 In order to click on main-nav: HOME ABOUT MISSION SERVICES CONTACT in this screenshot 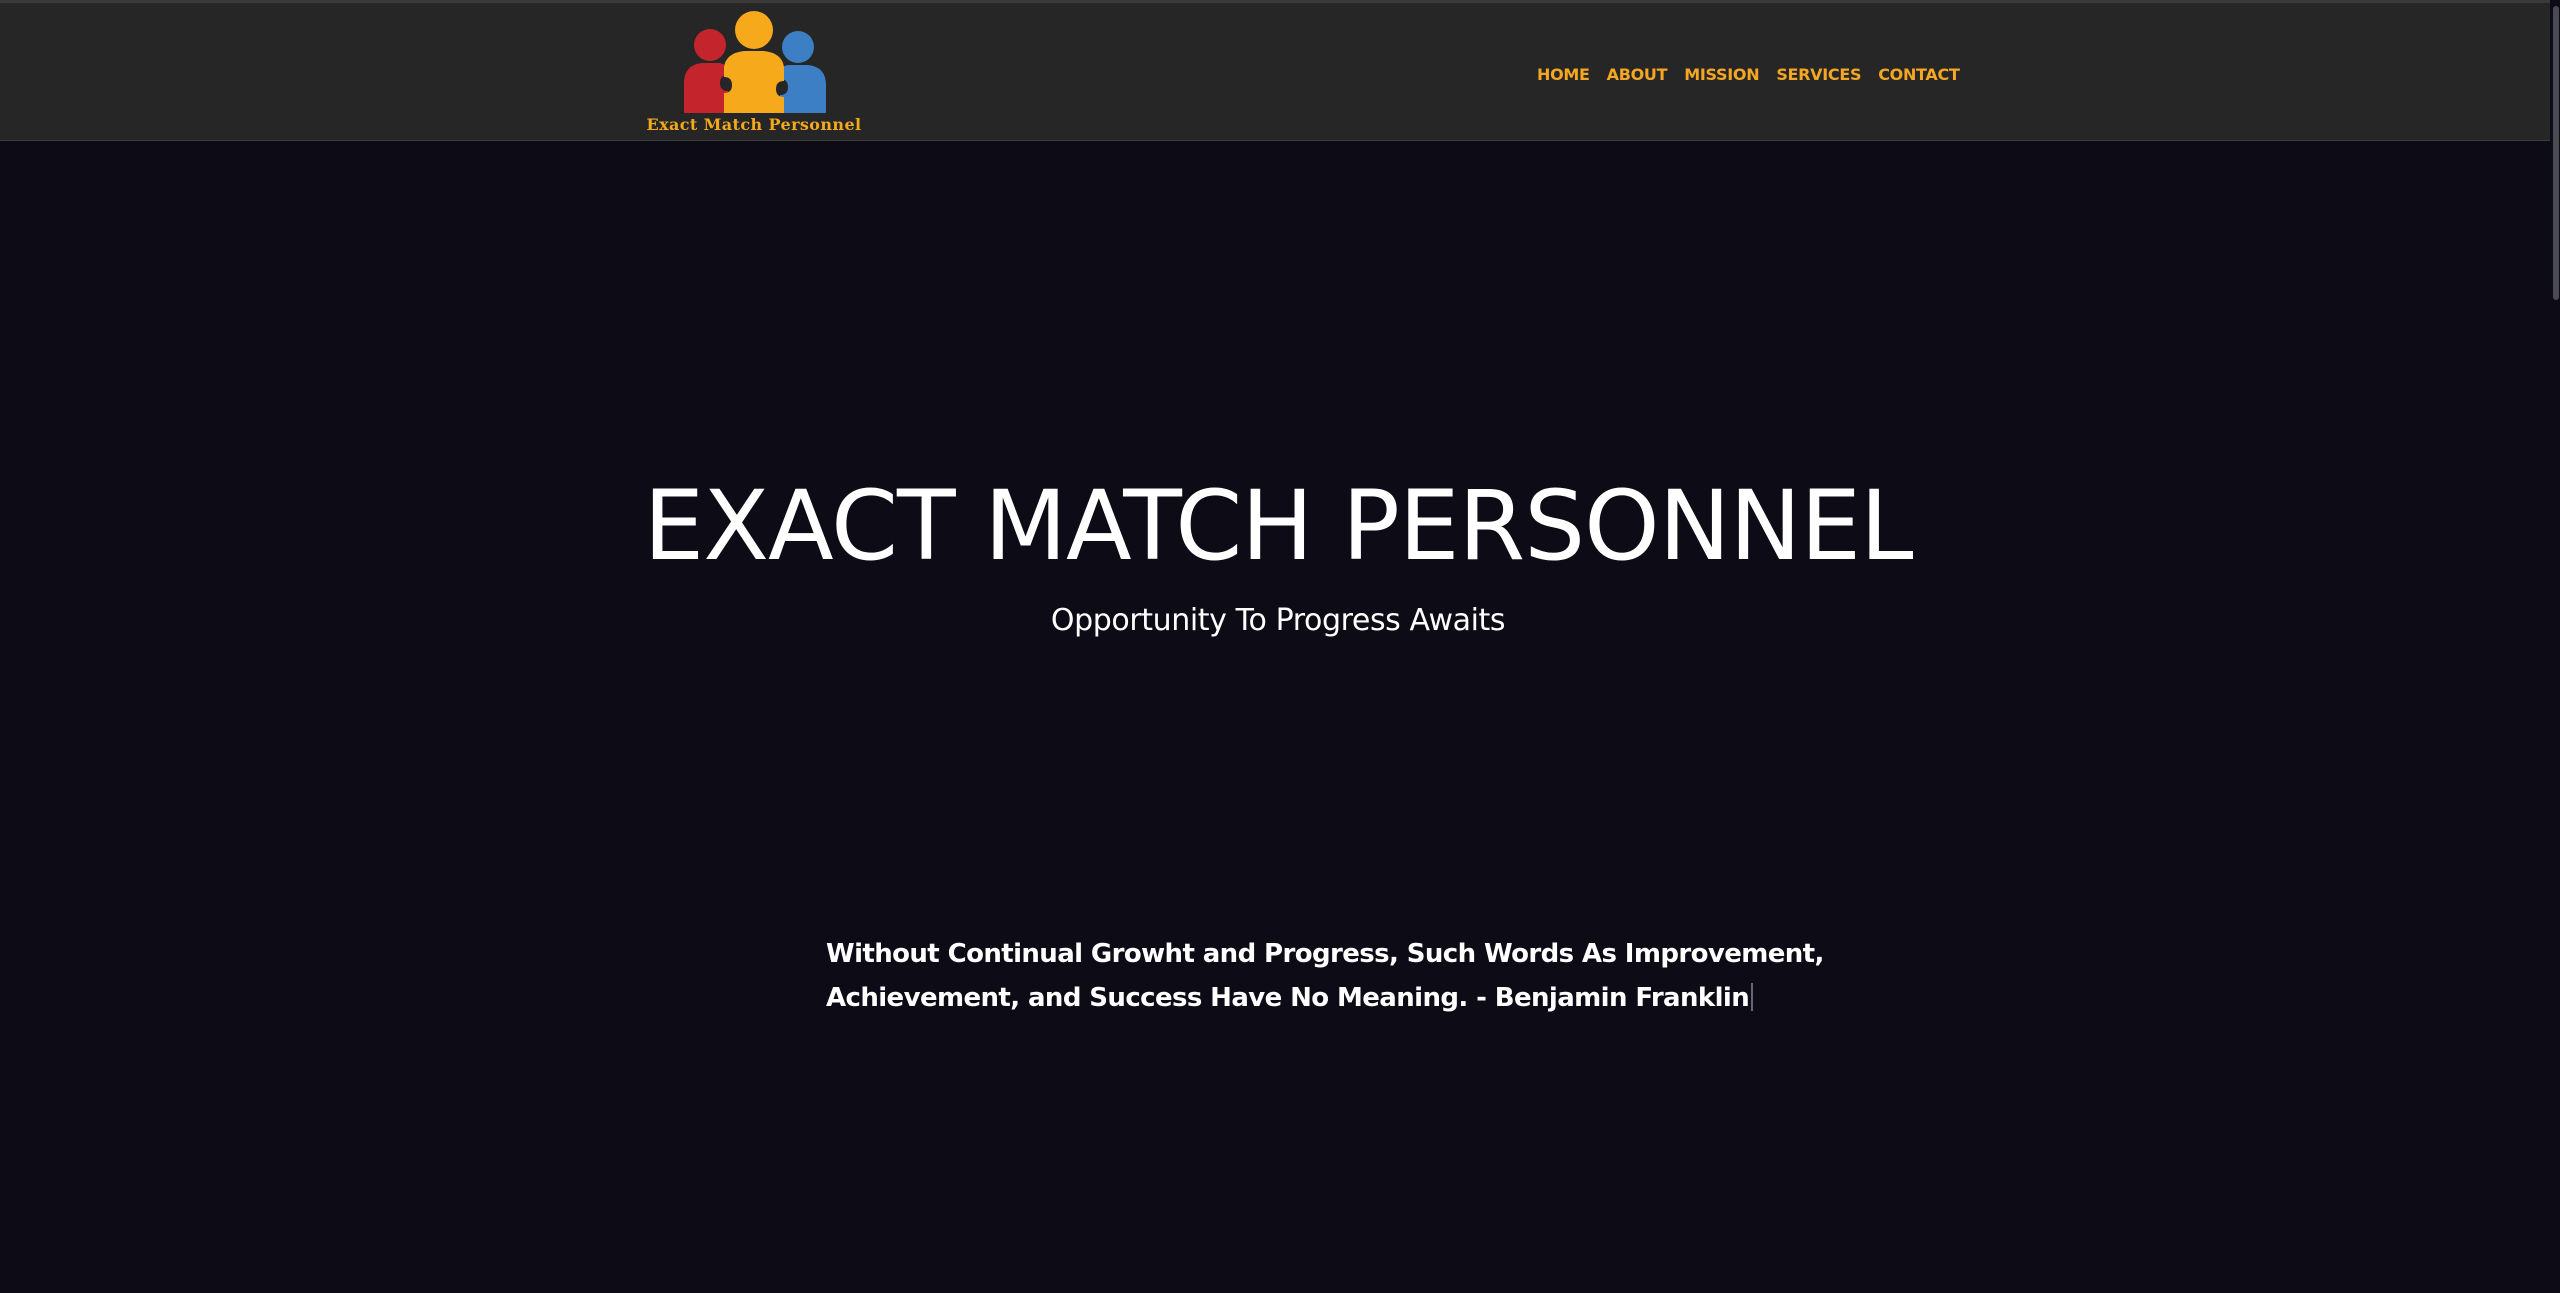, I will do `click(1748, 74)`.